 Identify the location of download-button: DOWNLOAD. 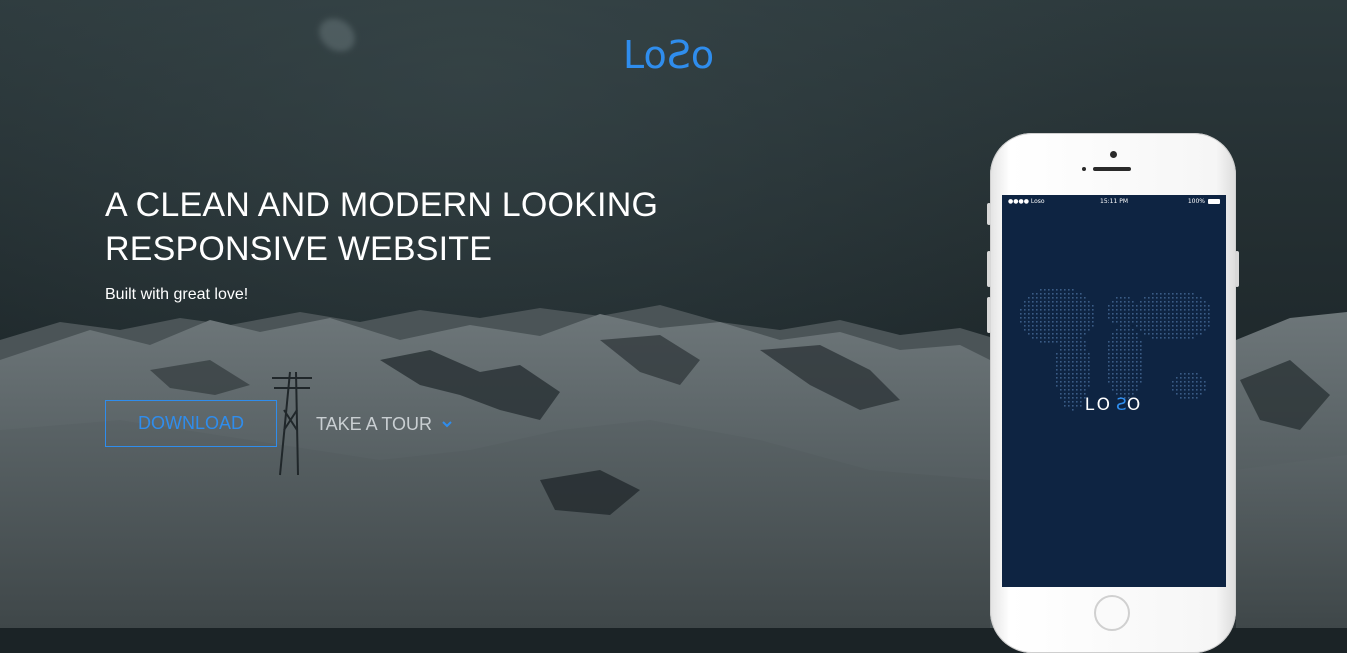
(191, 423).